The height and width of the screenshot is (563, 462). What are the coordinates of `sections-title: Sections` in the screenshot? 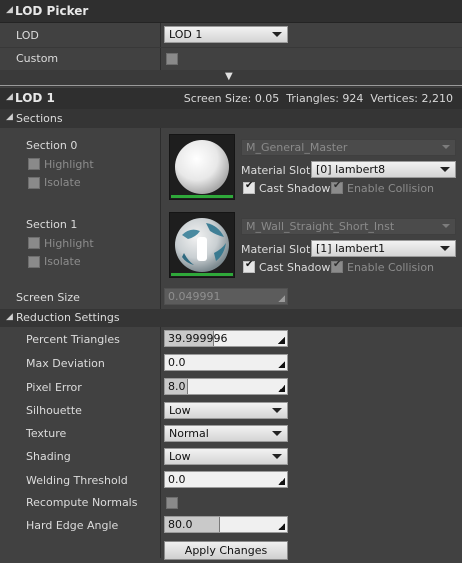 It's located at (39, 118).